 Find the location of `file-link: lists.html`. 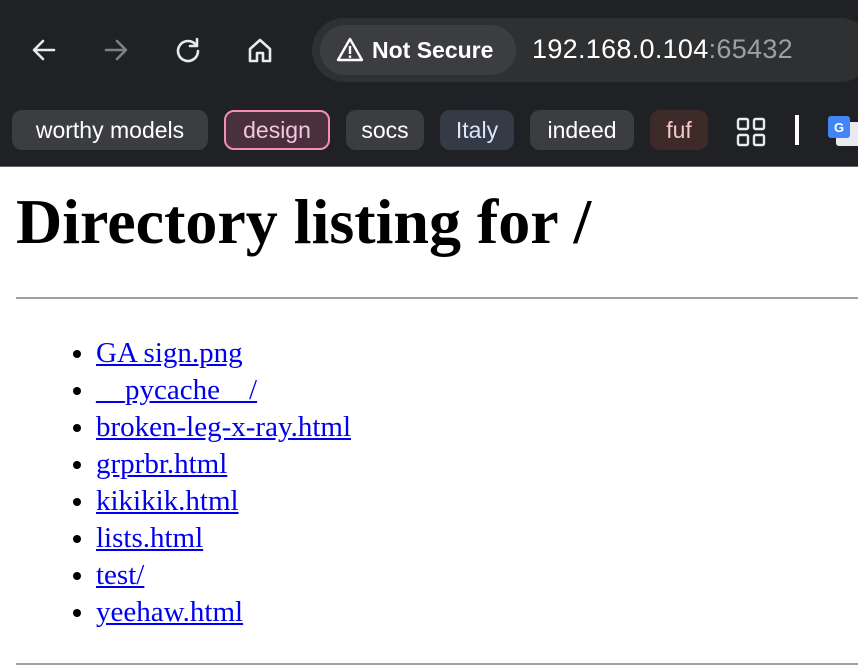

file-link: lists.html is located at coordinates (149, 538).